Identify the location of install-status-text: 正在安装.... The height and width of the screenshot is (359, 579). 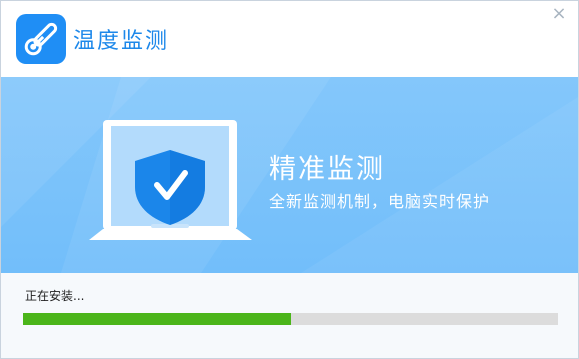
(55, 296).